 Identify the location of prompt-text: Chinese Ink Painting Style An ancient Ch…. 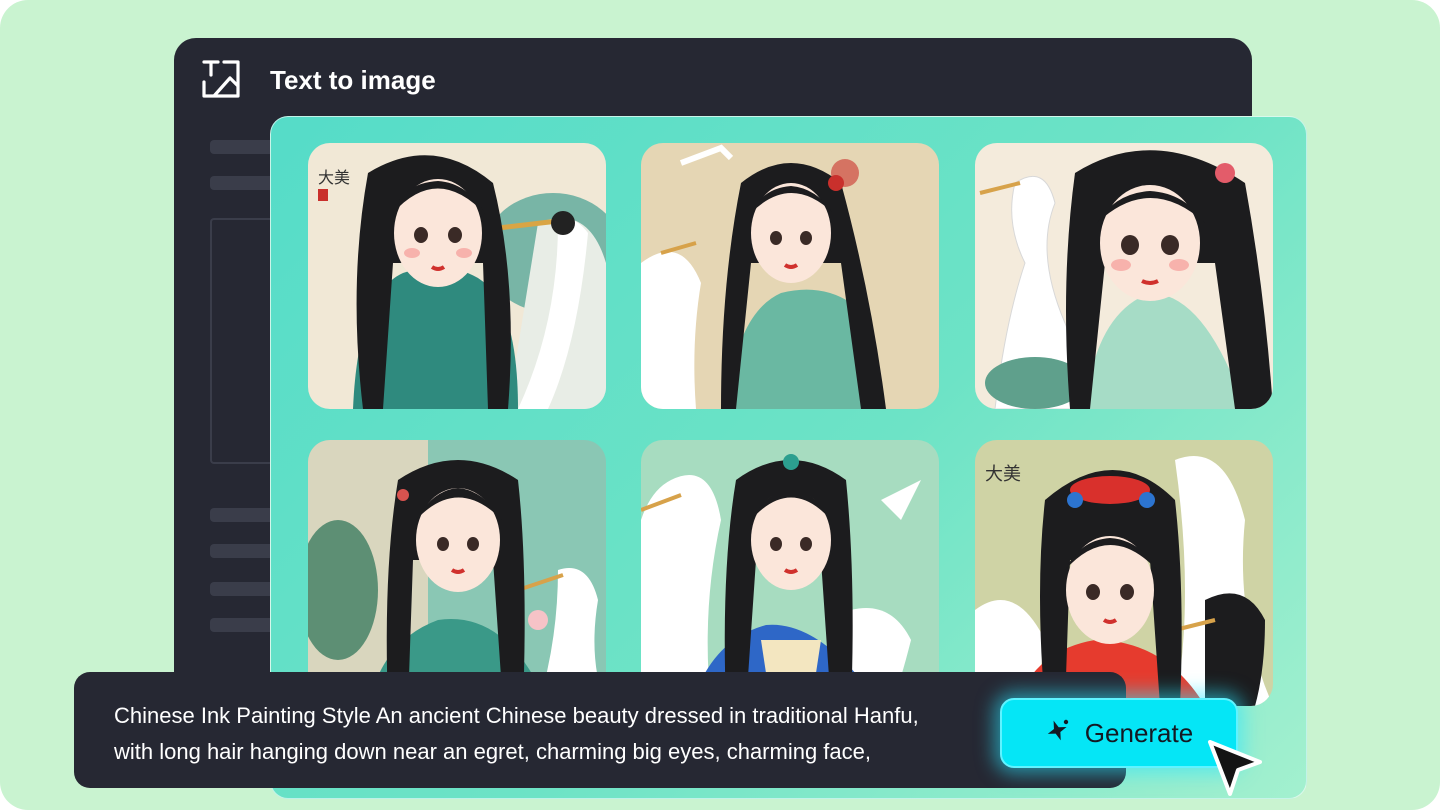
(544, 734).